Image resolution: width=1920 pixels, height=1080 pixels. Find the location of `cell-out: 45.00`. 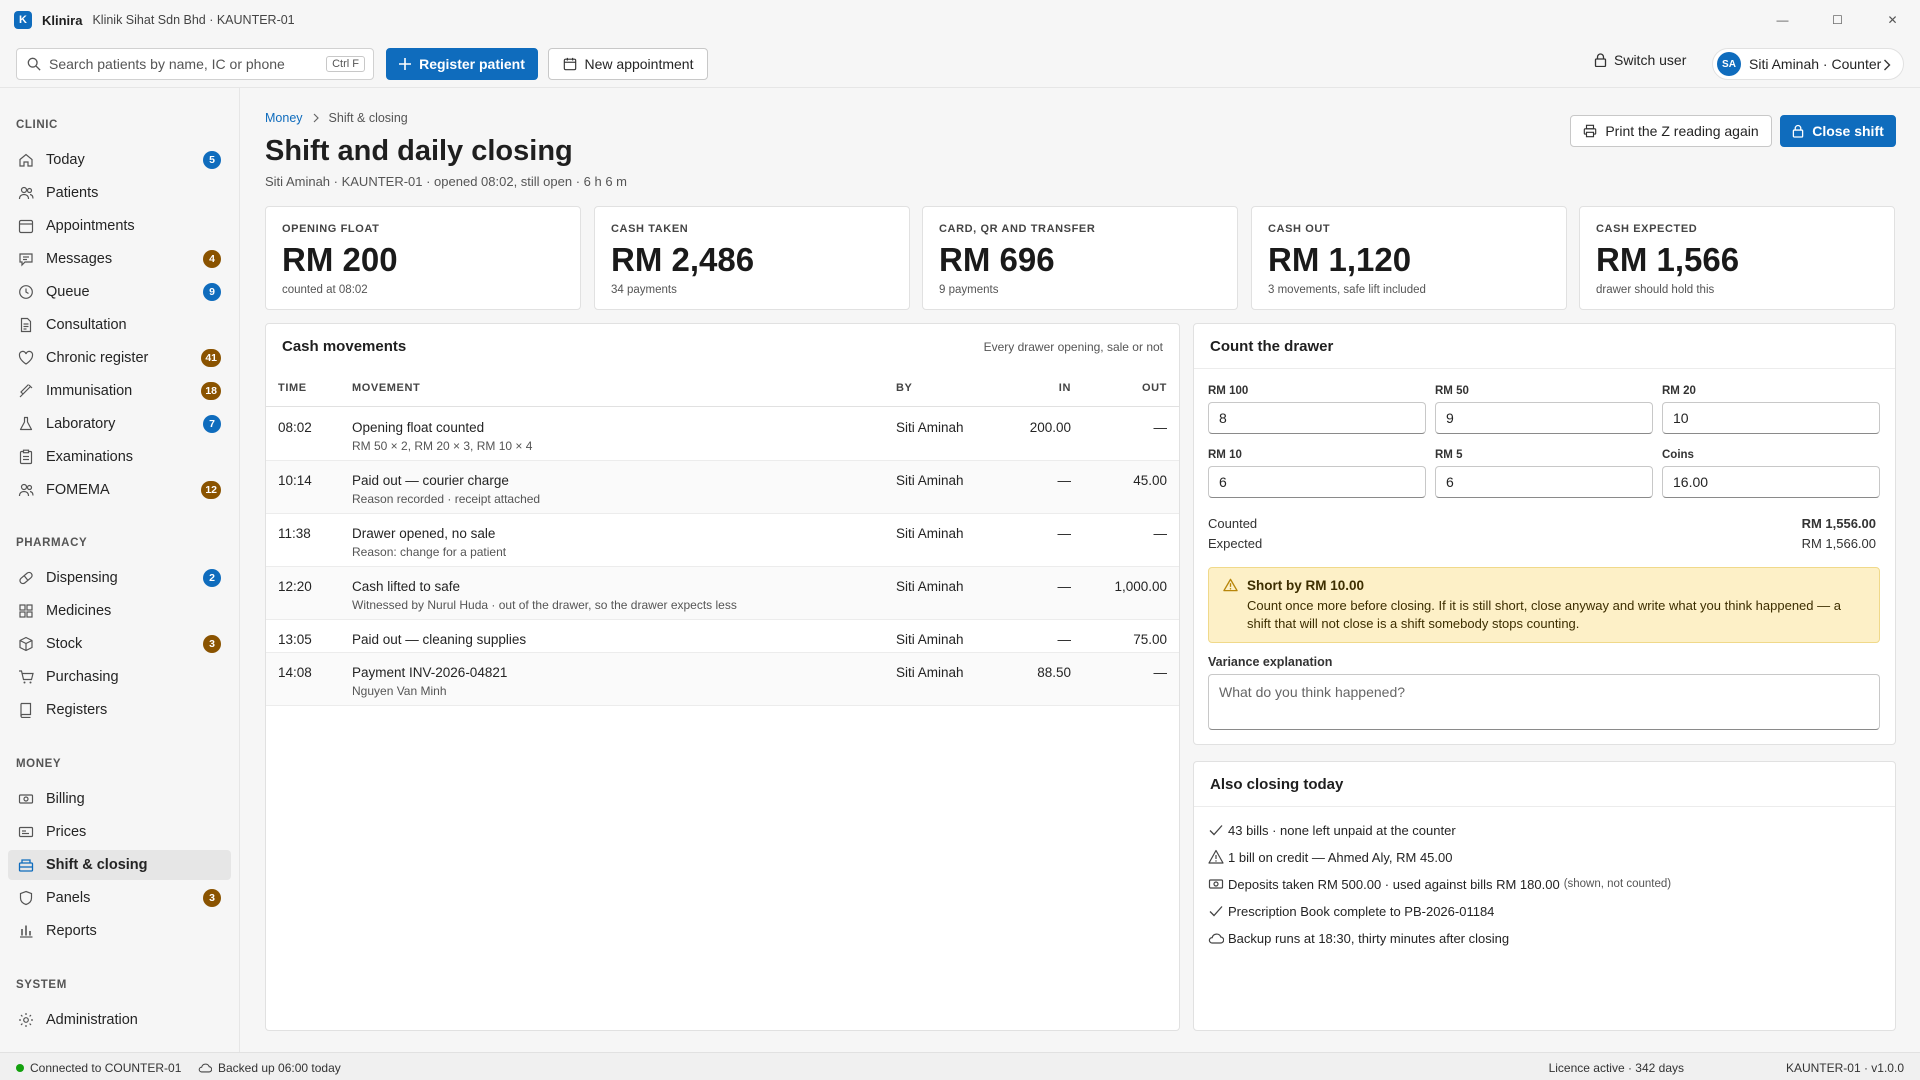

cell-out: 45.00 is located at coordinates (1150, 480).